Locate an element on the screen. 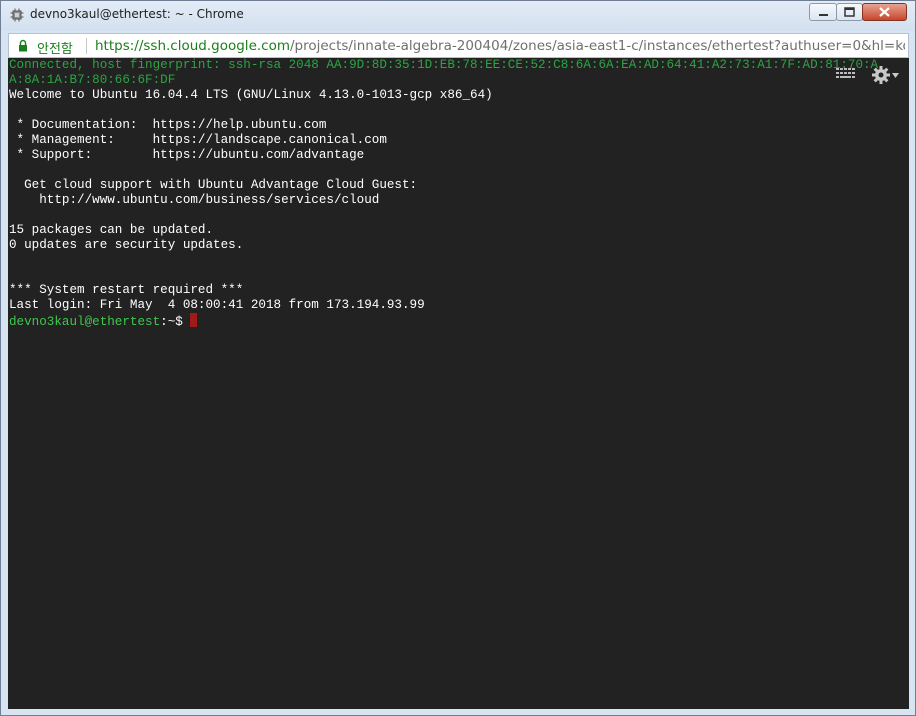 Image resolution: width=916 pixels, height=716 pixels. keyboard-icon is located at coordinates (846, 74).